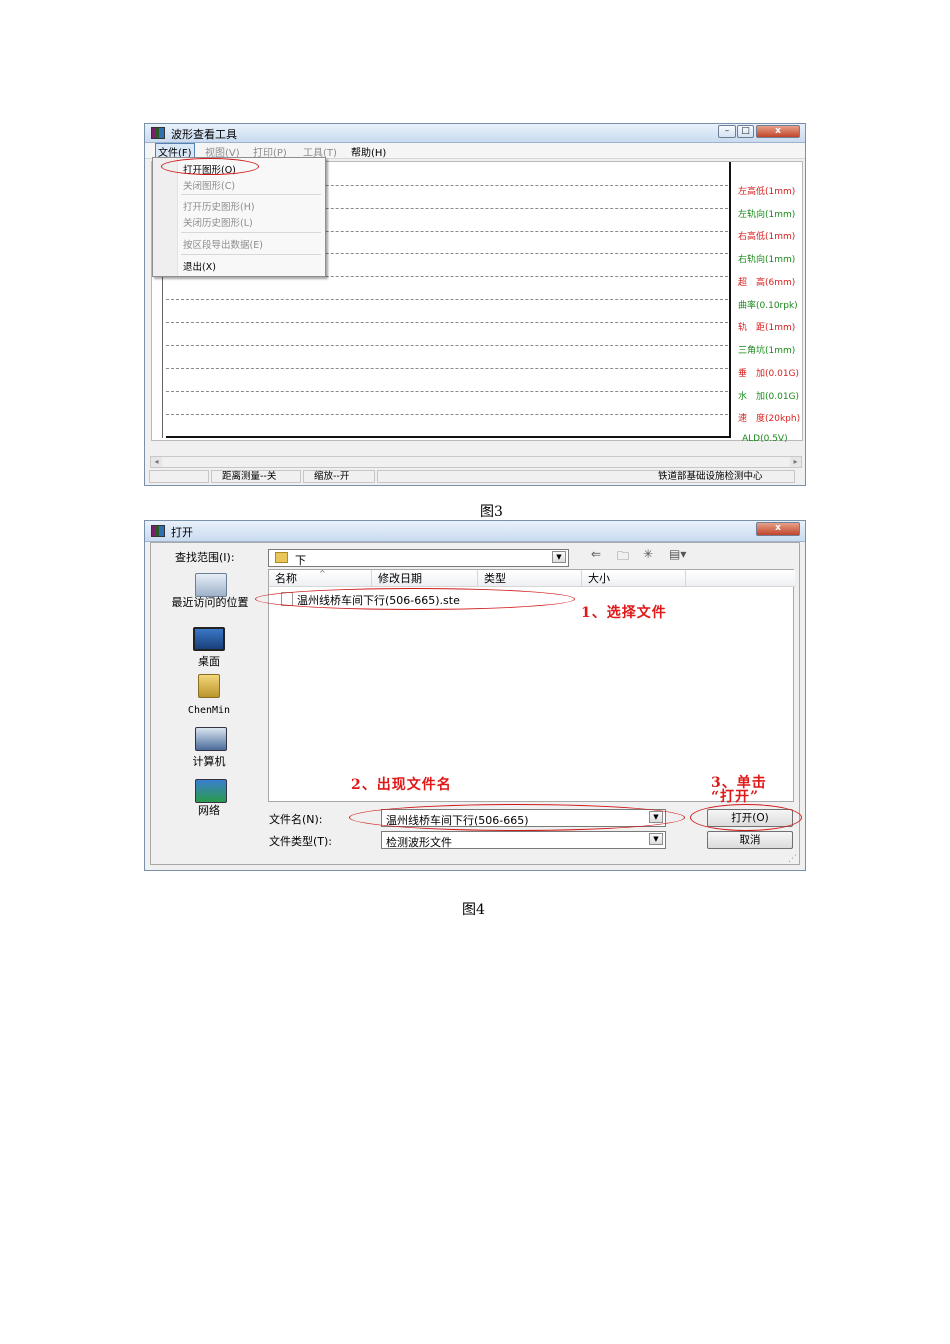 Image resolution: width=950 pixels, height=1344 pixels. What do you see at coordinates (596, 554) in the screenshot?
I see `back-icon: ⇐` at bounding box center [596, 554].